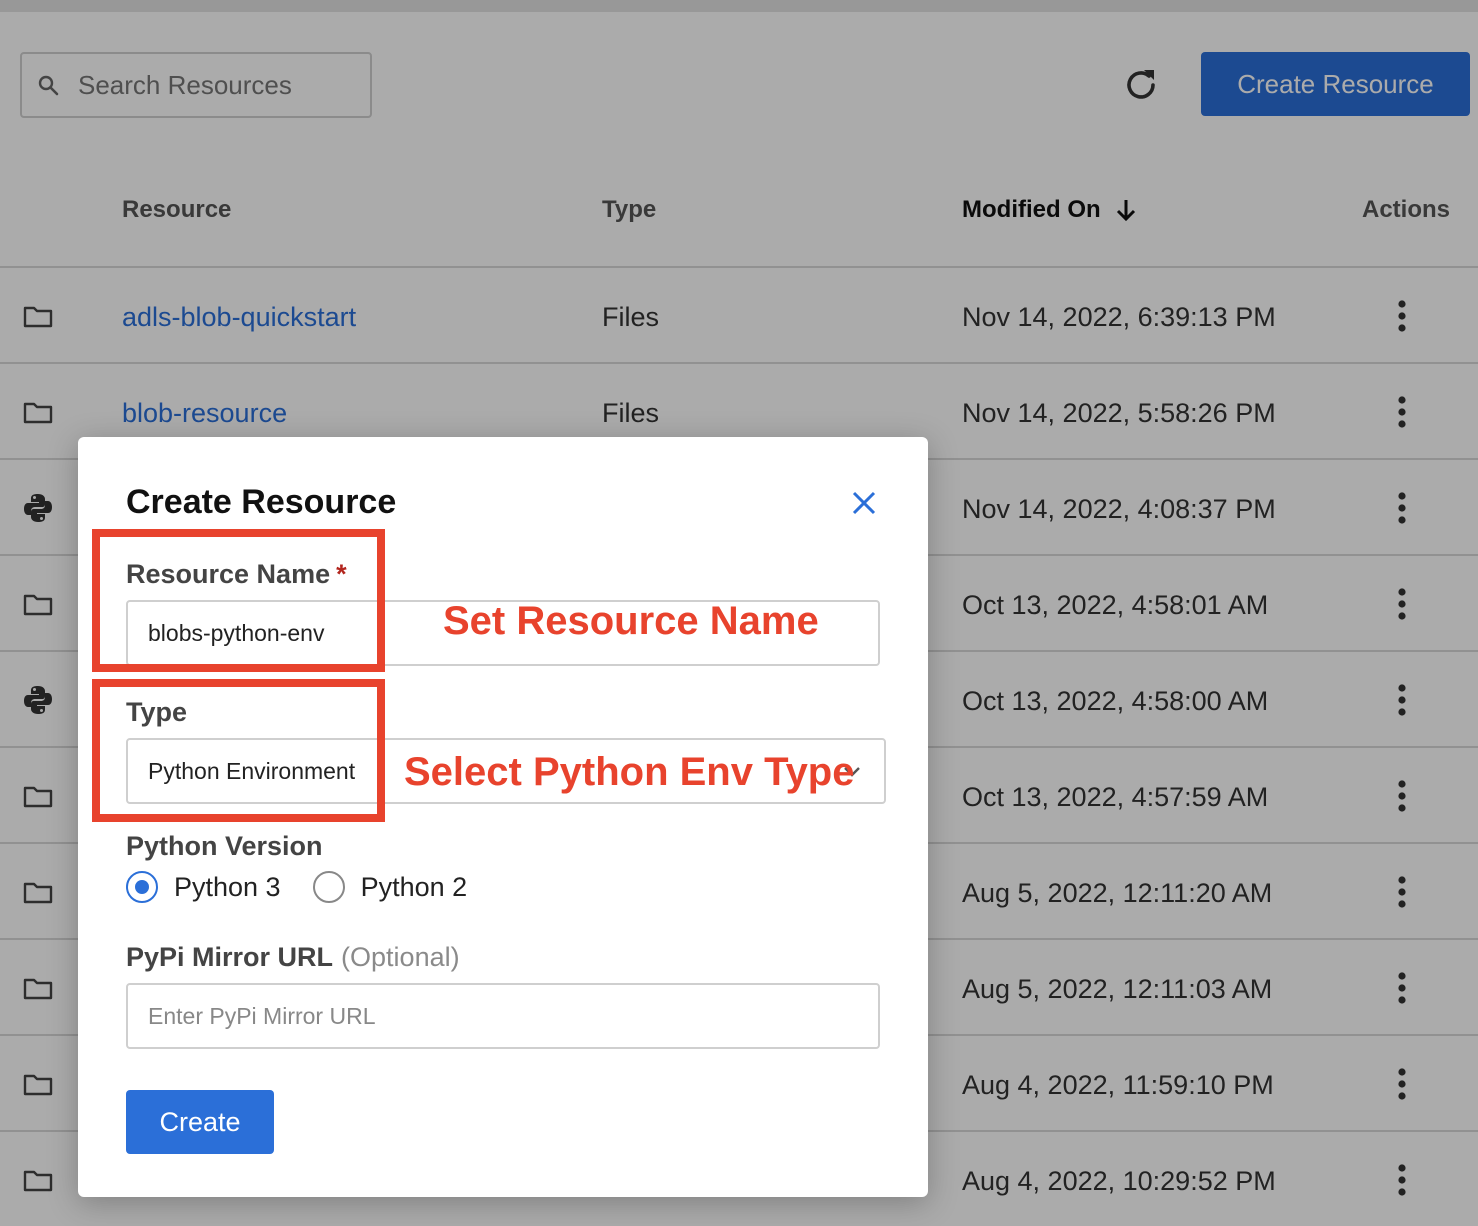 This screenshot has width=1478, height=1226. I want to click on python-version-radio-group: Python 3 Python 2, so click(312, 887).